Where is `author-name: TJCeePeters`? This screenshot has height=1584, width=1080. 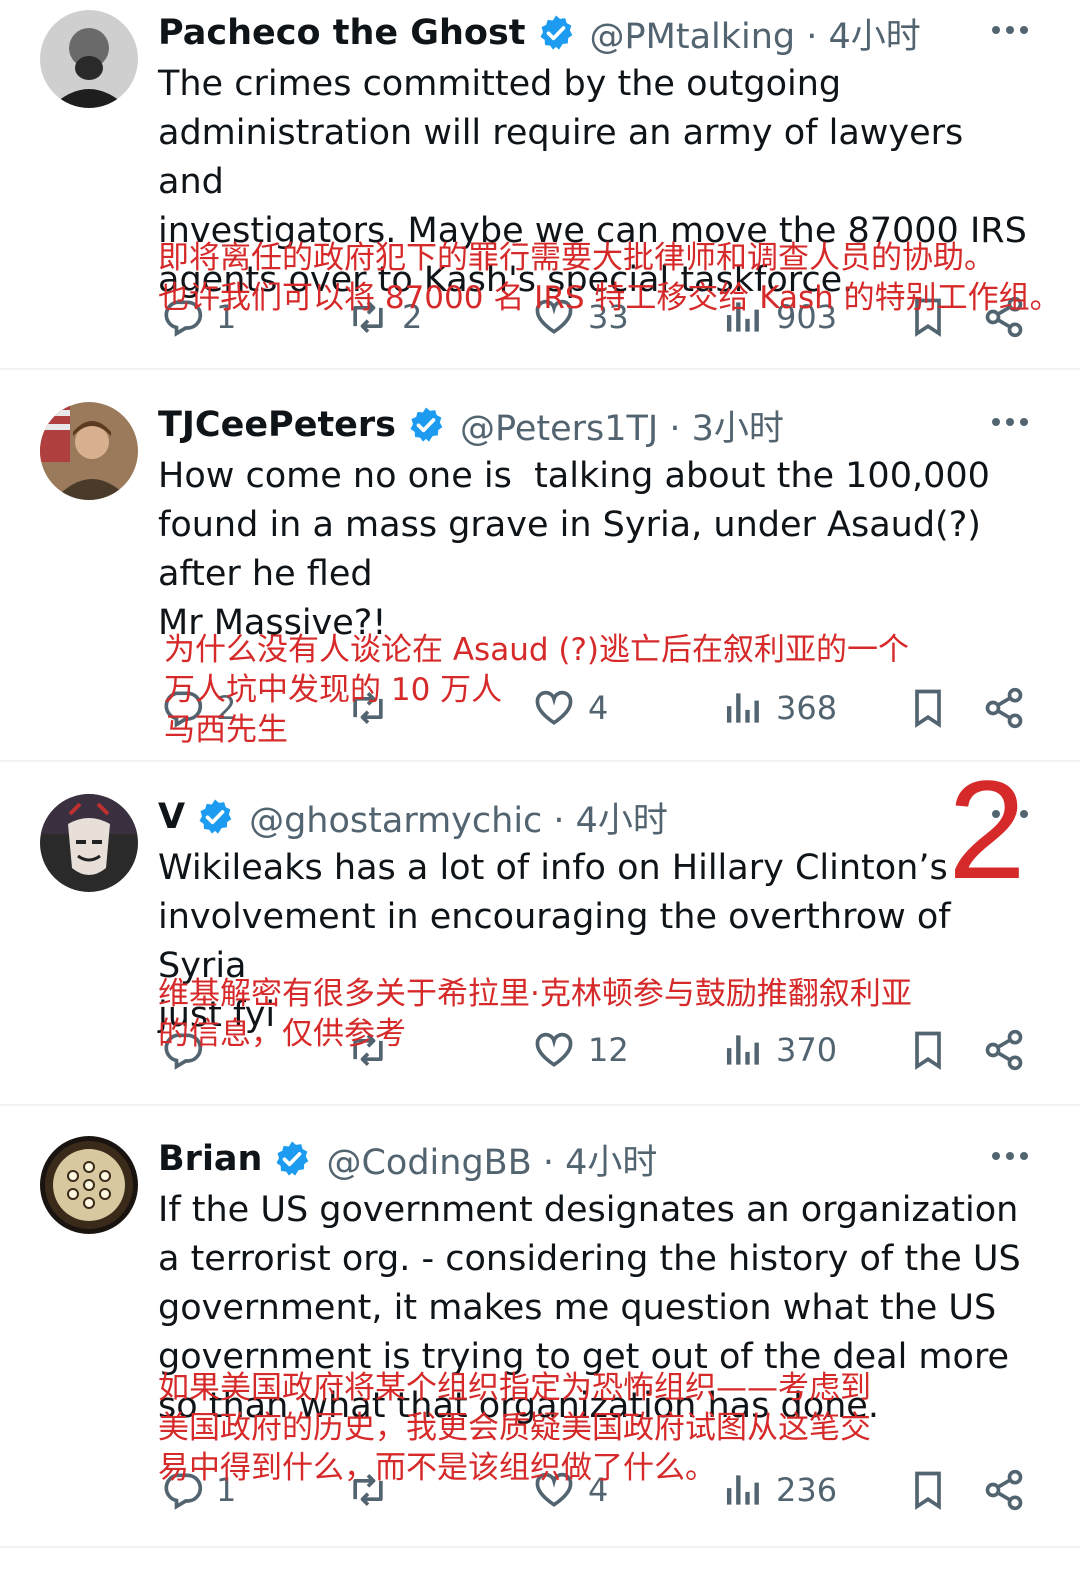 author-name: TJCeePeters is located at coordinates (277, 425).